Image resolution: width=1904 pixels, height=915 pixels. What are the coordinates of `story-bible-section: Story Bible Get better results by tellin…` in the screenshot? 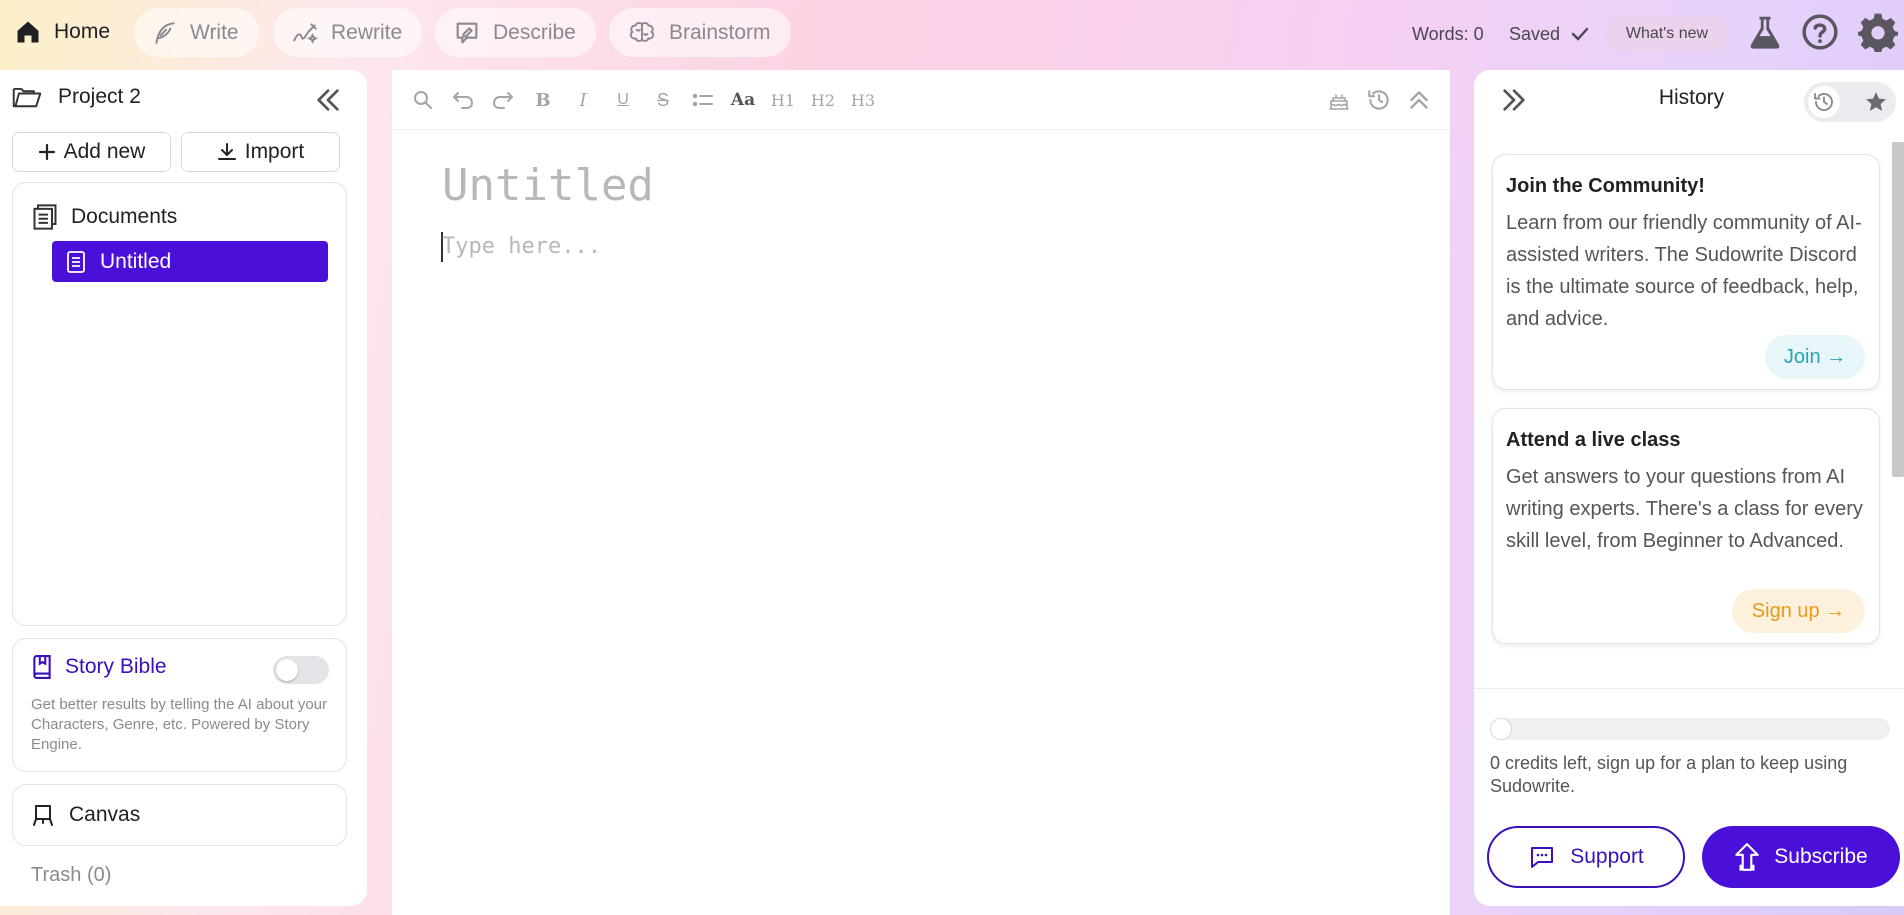 It's located at (179, 705).